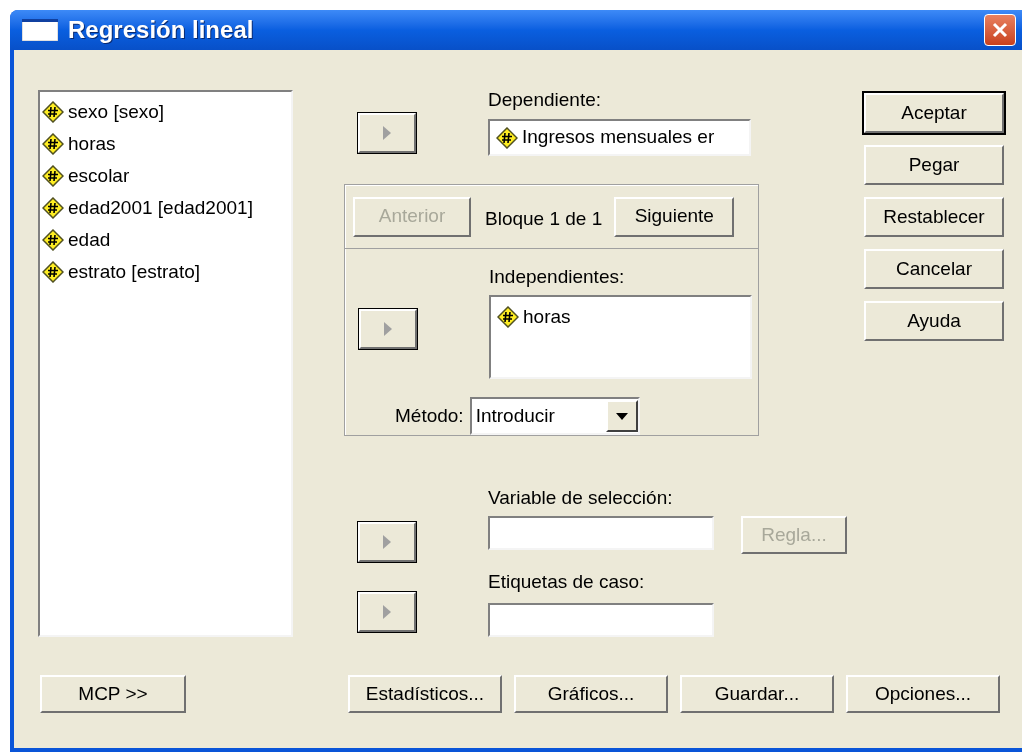  I want to click on dependent-field: Ingresos mensuales er, so click(619, 137).